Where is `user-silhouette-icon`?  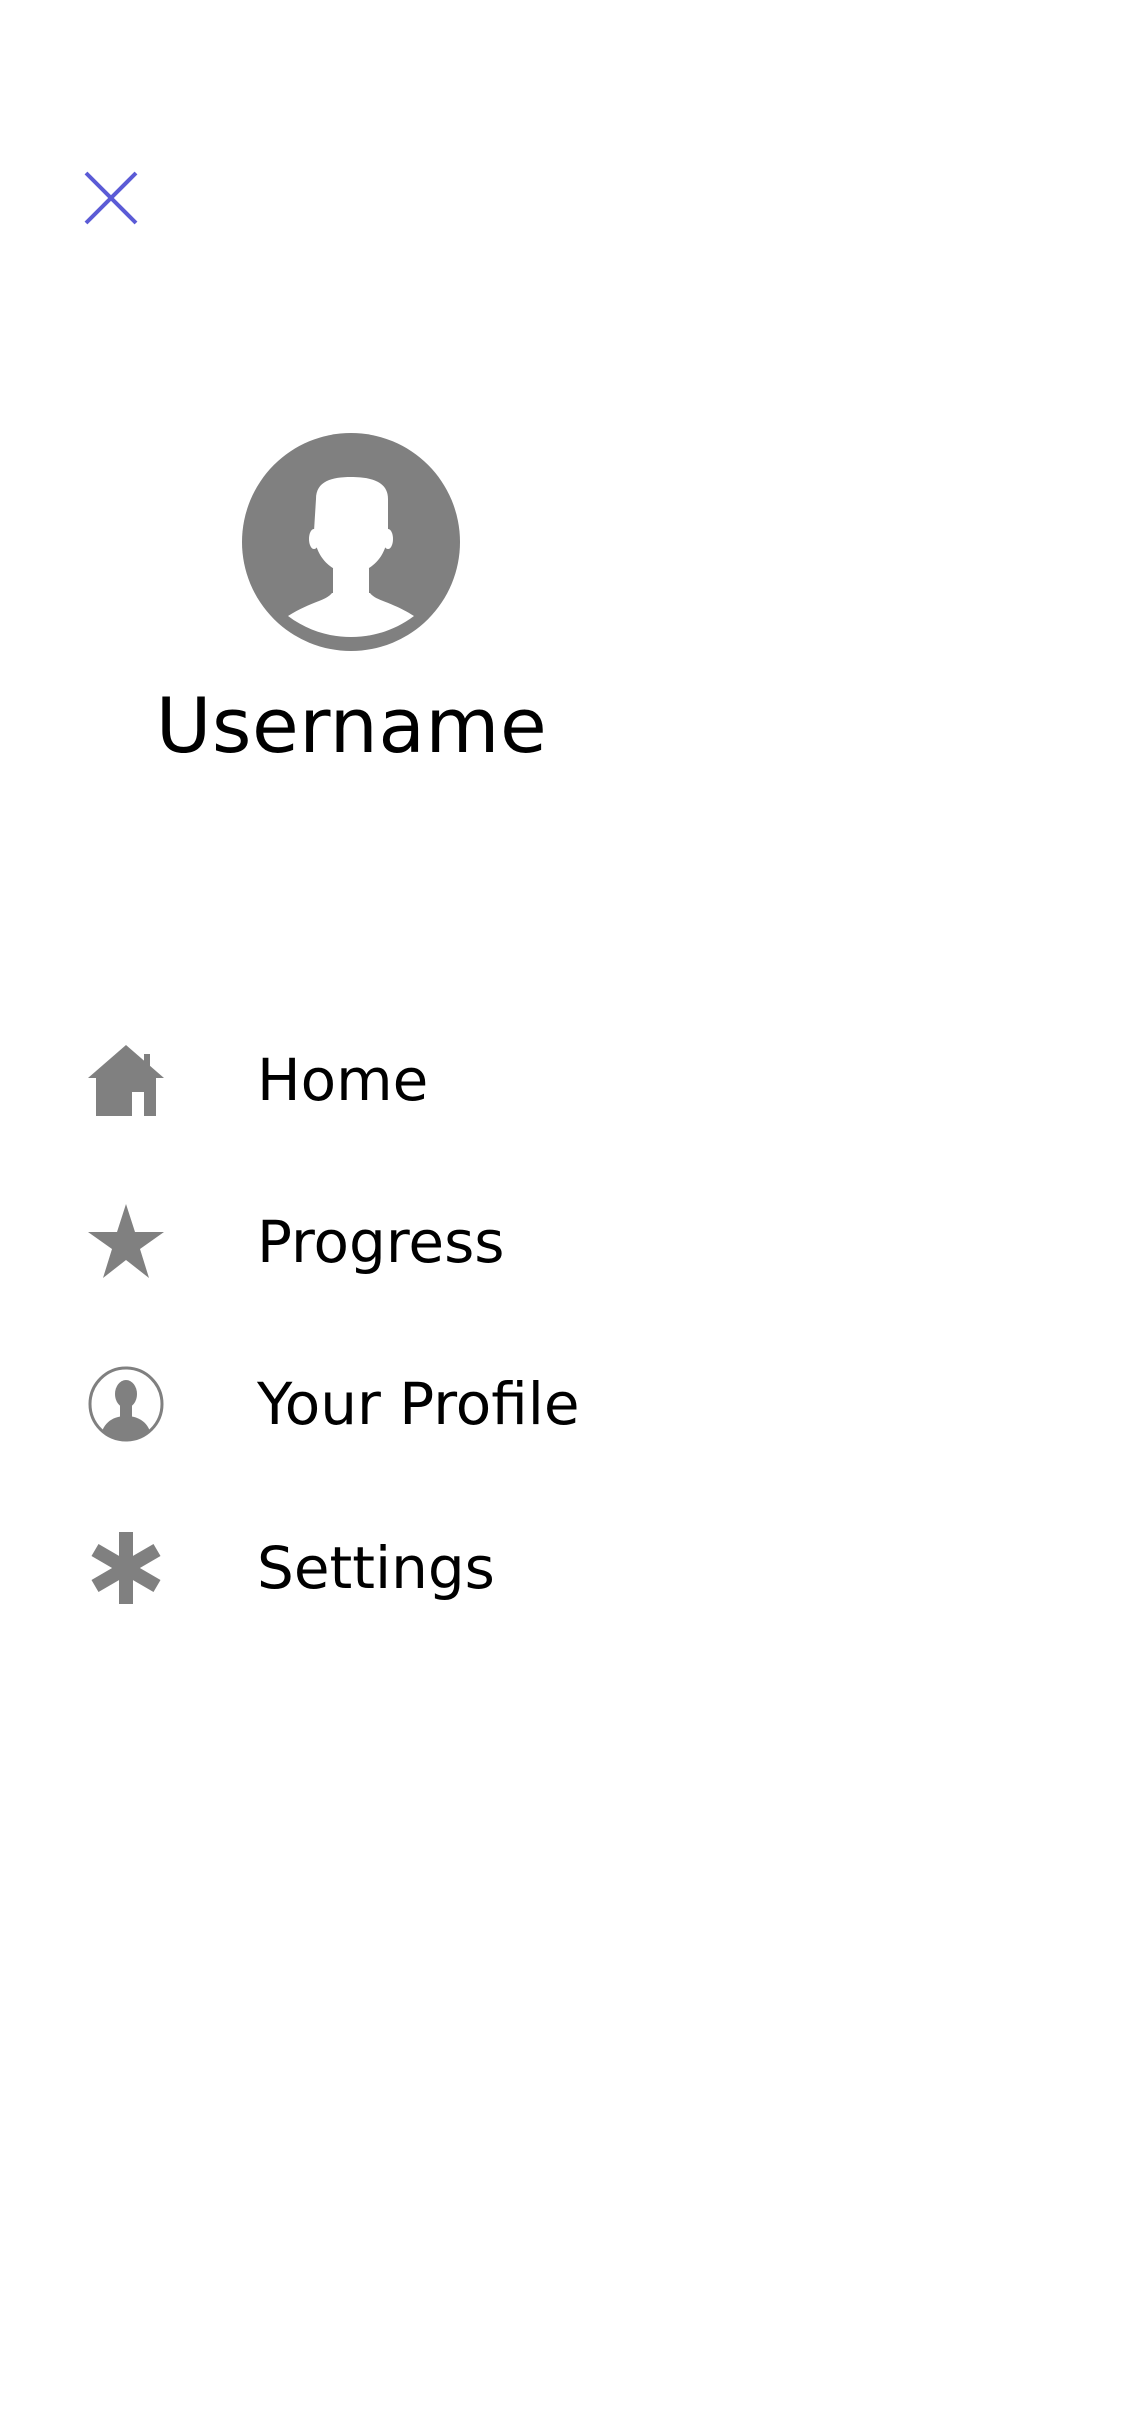 user-silhouette-icon is located at coordinates (351, 542).